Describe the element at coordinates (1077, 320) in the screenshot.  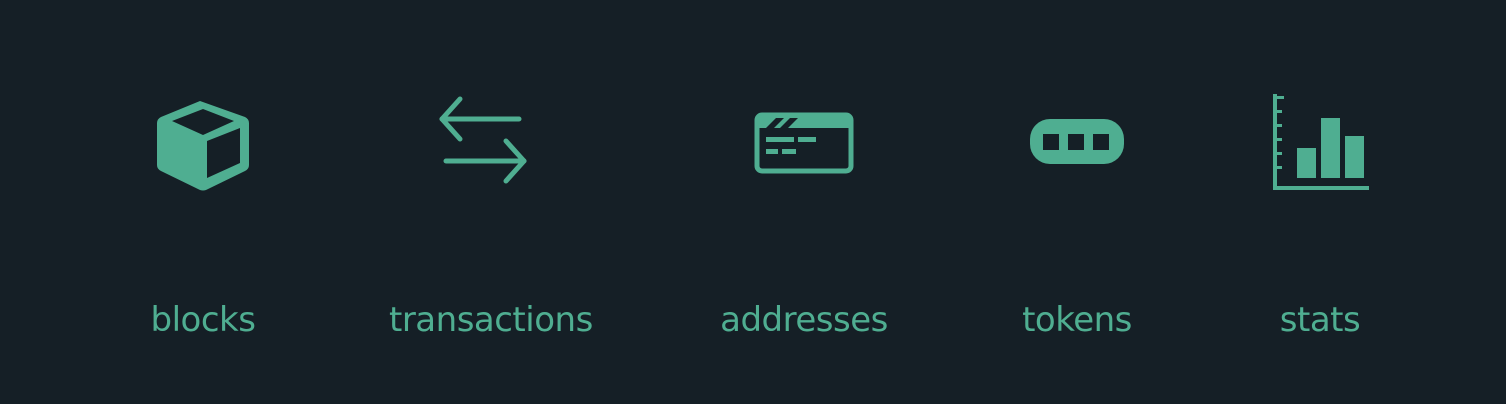
I see `nav-label-tokens: tokens` at that location.